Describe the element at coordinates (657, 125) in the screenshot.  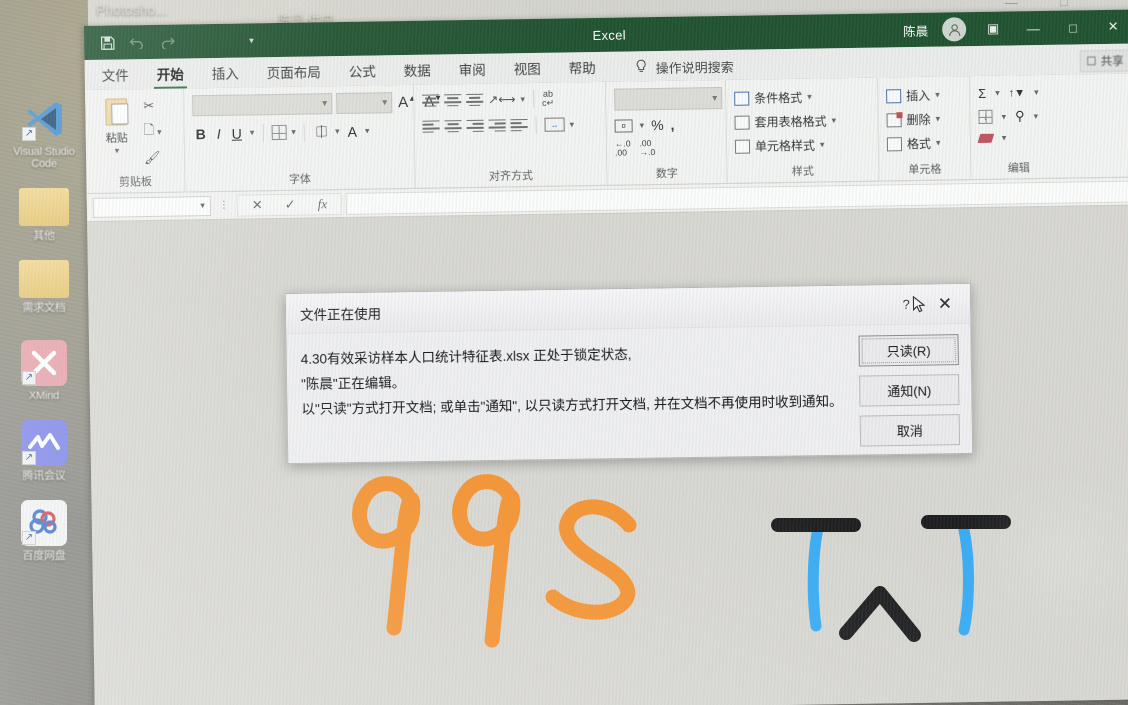
I see `percent-style-button: %` at that location.